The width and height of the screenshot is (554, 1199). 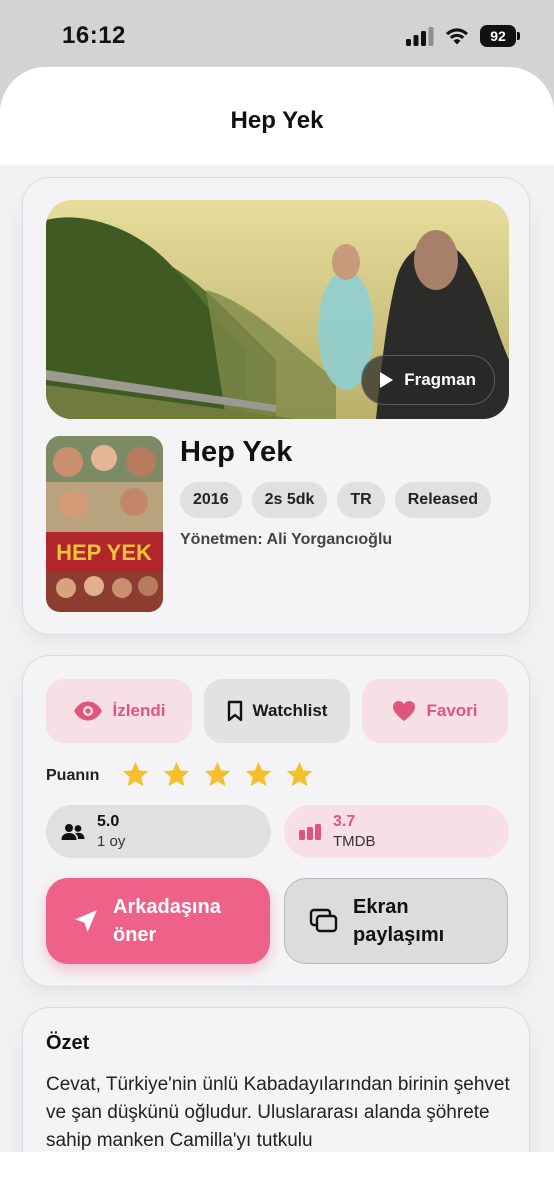 What do you see at coordinates (344, 821) in the screenshot?
I see `tmdb-score-value: 3.7` at bounding box center [344, 821].